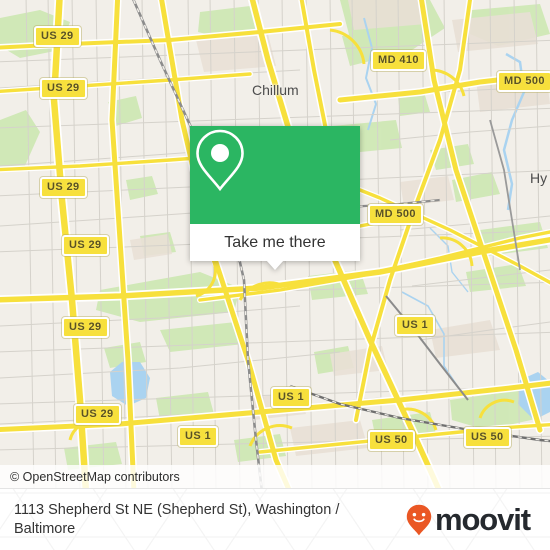 The height and width of the screenshot is (550, 550). I want to click on place-label-hyattsville: Hy, so click(539, 178).